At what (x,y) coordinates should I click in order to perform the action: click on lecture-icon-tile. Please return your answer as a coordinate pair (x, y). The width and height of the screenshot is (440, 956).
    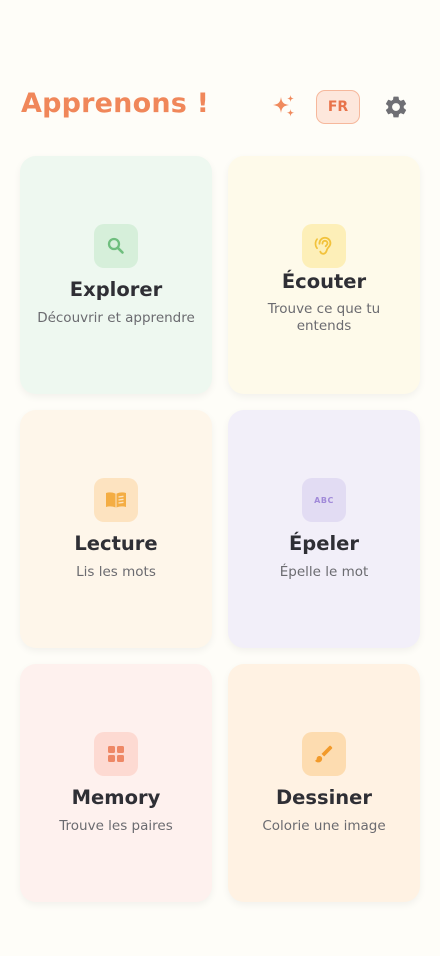
    Looking at the image, I should click on (116, 500).